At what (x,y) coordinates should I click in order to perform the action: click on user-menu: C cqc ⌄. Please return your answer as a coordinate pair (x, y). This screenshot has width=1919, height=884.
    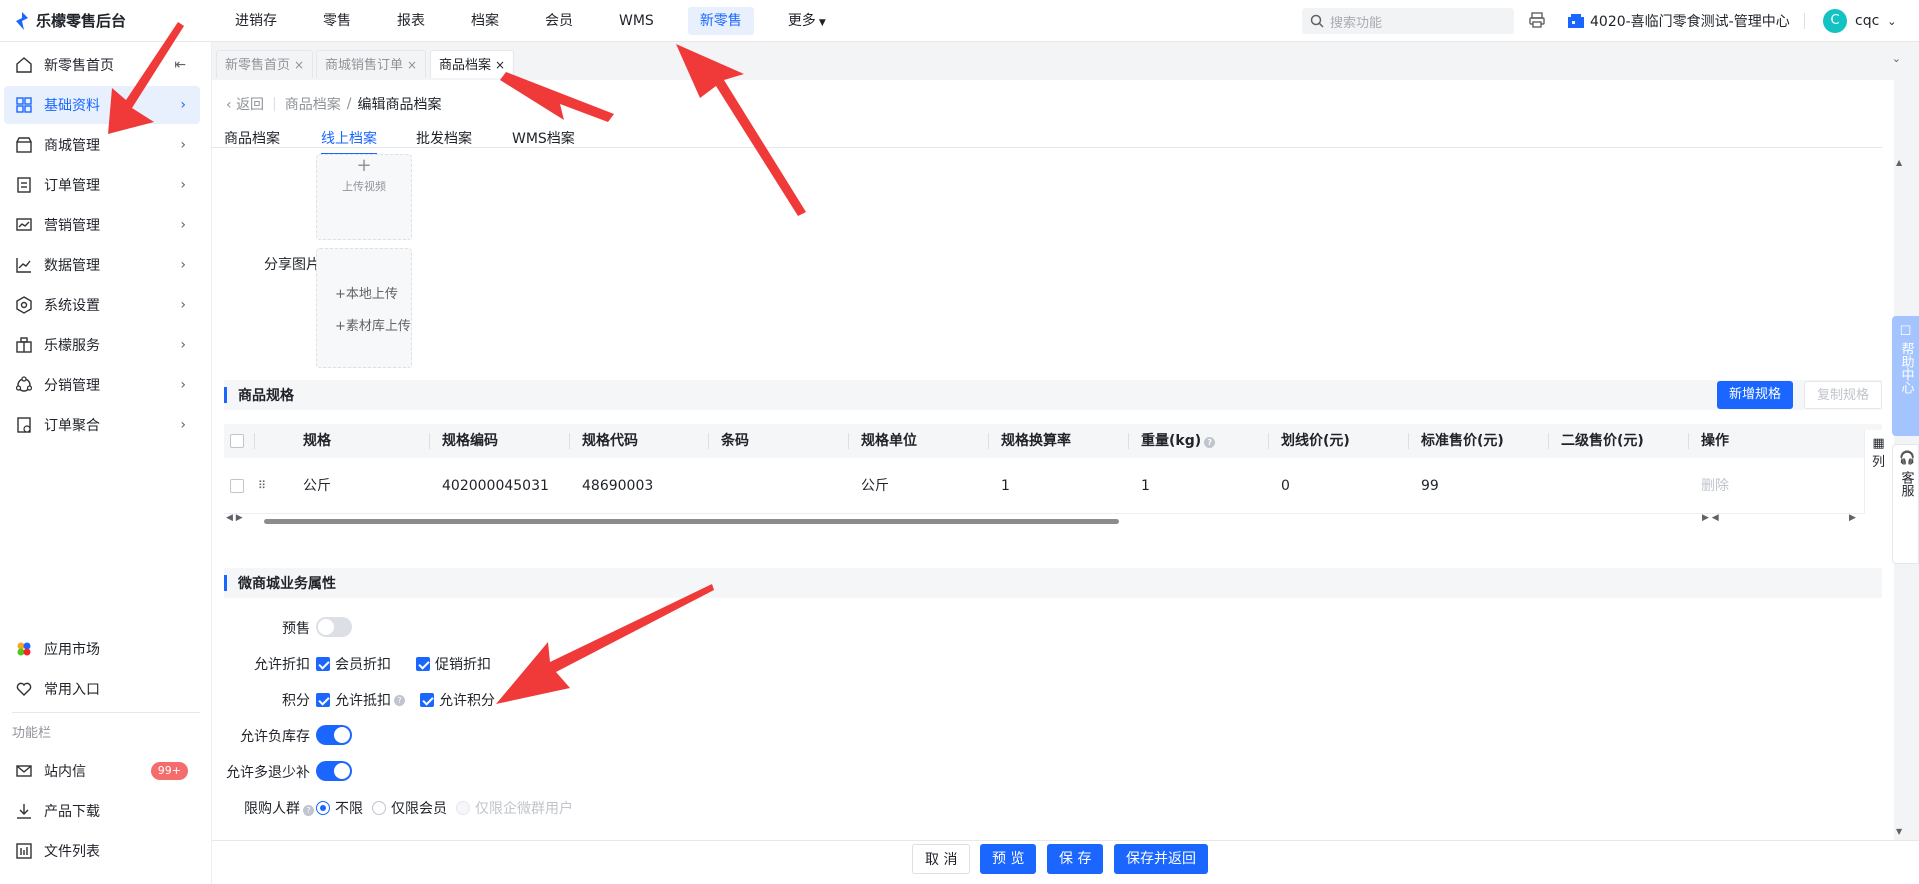
    Looking at the image, I should click on (1860, 21).